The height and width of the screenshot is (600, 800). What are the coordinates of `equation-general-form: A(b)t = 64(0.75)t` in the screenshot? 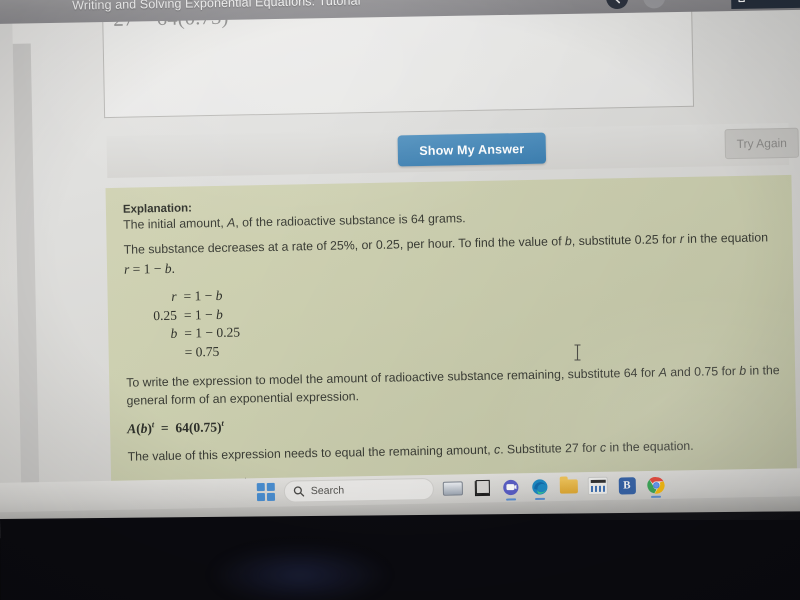 It's located at (175, 428).